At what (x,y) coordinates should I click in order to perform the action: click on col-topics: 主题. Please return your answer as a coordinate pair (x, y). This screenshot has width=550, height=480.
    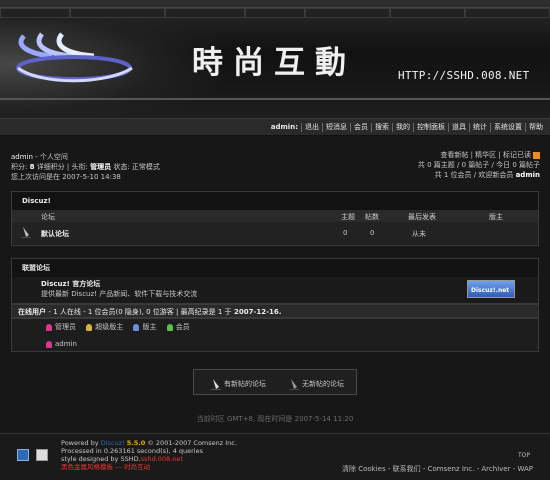
    Looking at the image, I should click on (348, 217).